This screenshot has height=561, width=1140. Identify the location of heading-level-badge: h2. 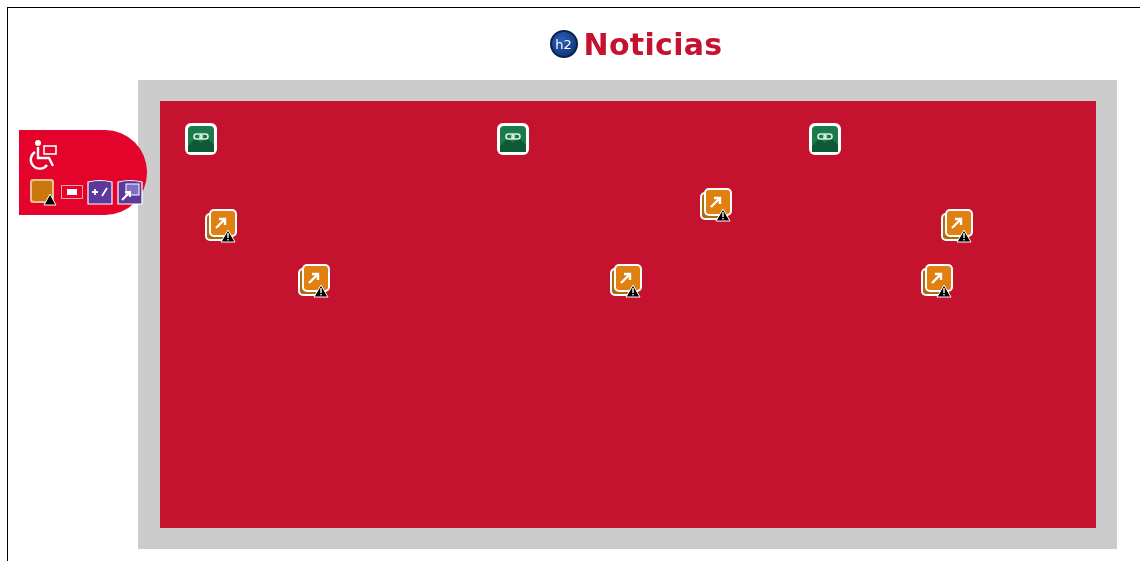
(563, 44).